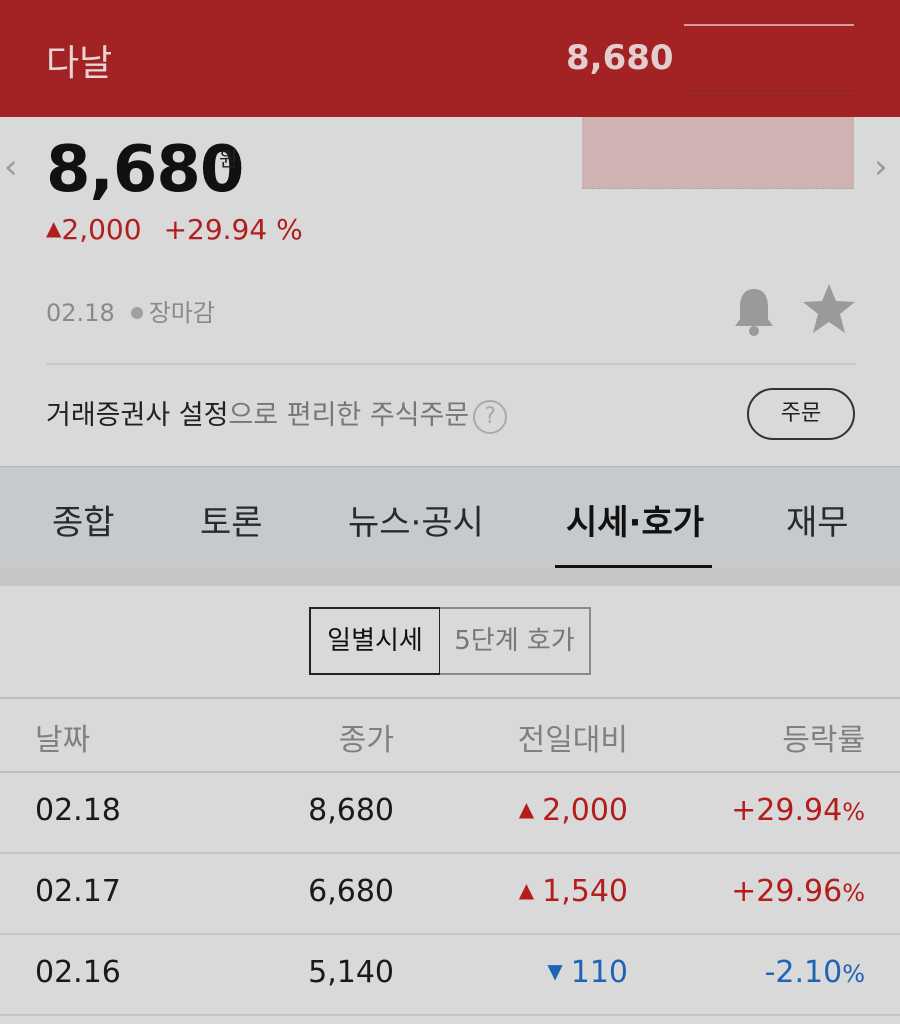 The image size is (900, 1024). Describe the element at coordinates (817, 519) in the screenshot. I see `tab-financials: 재무` at that location.